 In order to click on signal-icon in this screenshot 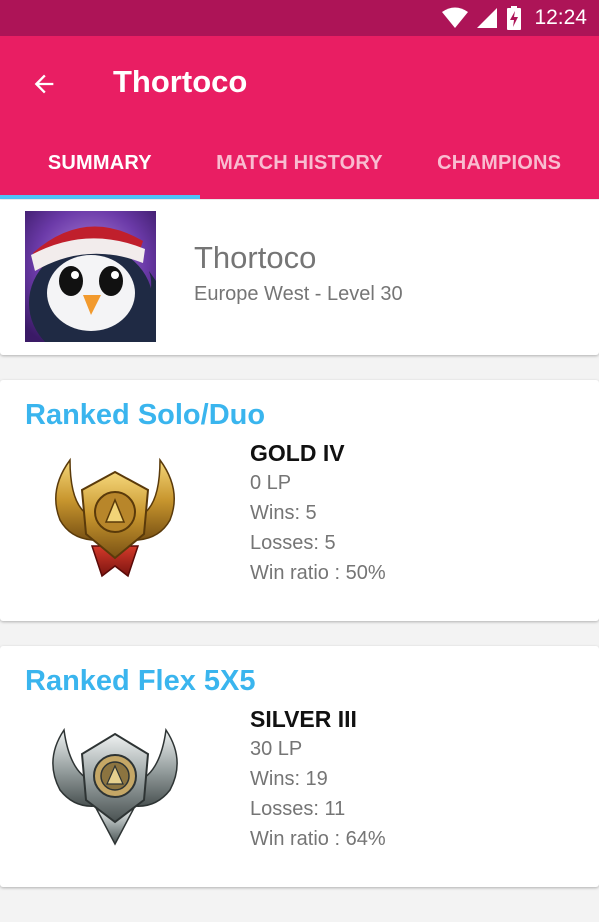, I will do `click(487, 18)`.